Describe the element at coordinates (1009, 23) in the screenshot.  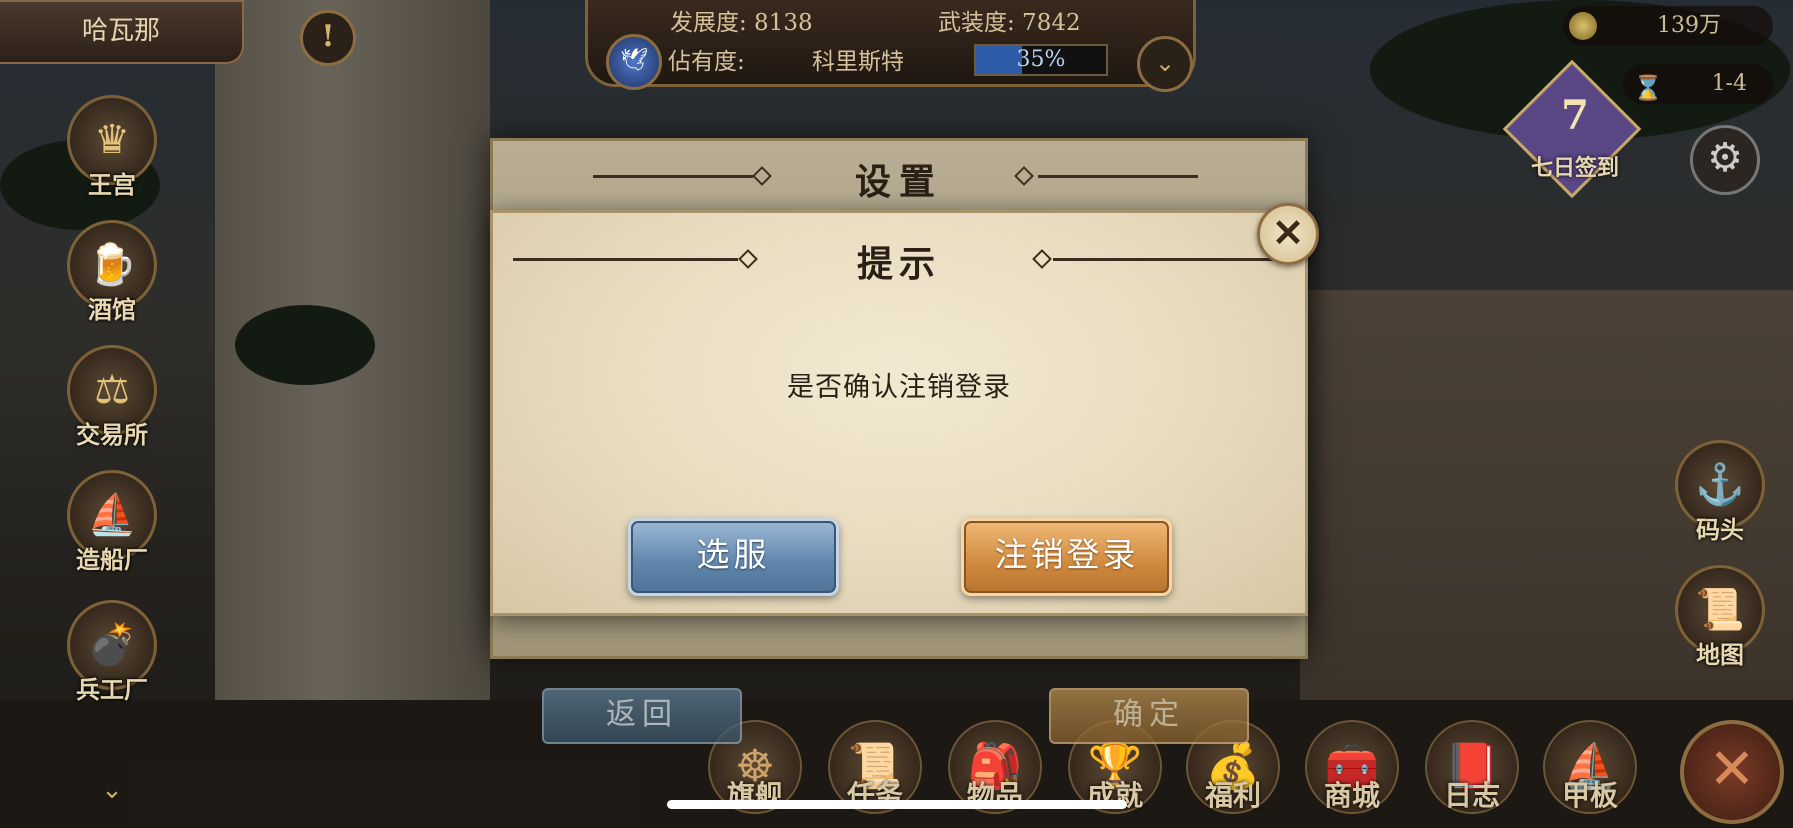
I see `armament-stat: 武装度: 7842` at that location.